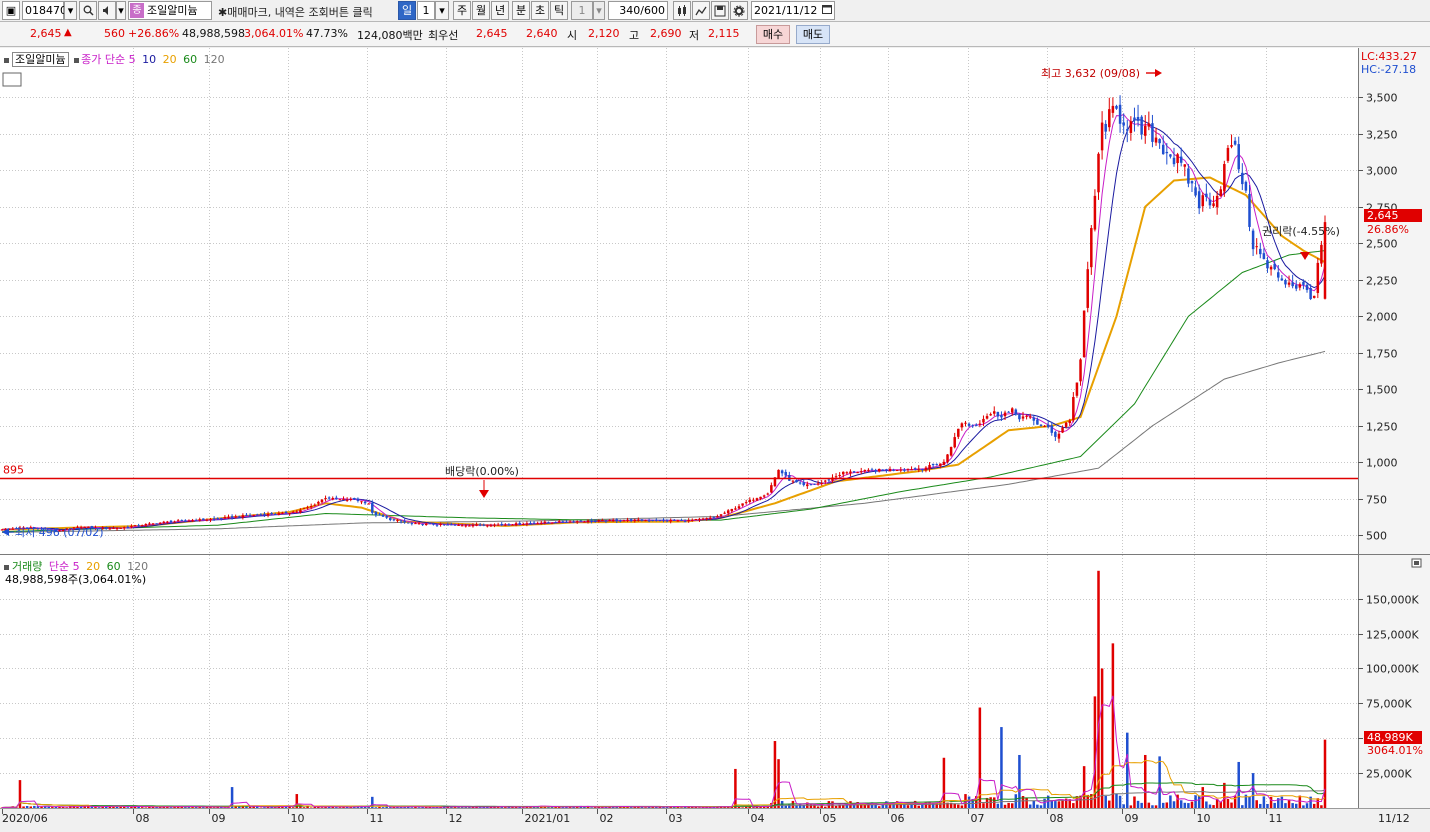 This screenshot has width=1430, height=832. What do you see at coordinates (1416, 563) in the screenshot?
I see `panel-maximize-icon` at bounding box center [1416, 563].